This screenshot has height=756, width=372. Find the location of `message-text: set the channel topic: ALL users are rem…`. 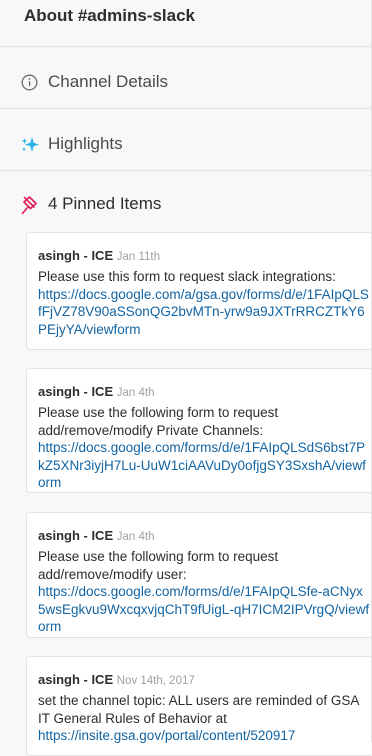

message-text: set the channel topic: ALL users are rem… is located at coordinates (198, 709).